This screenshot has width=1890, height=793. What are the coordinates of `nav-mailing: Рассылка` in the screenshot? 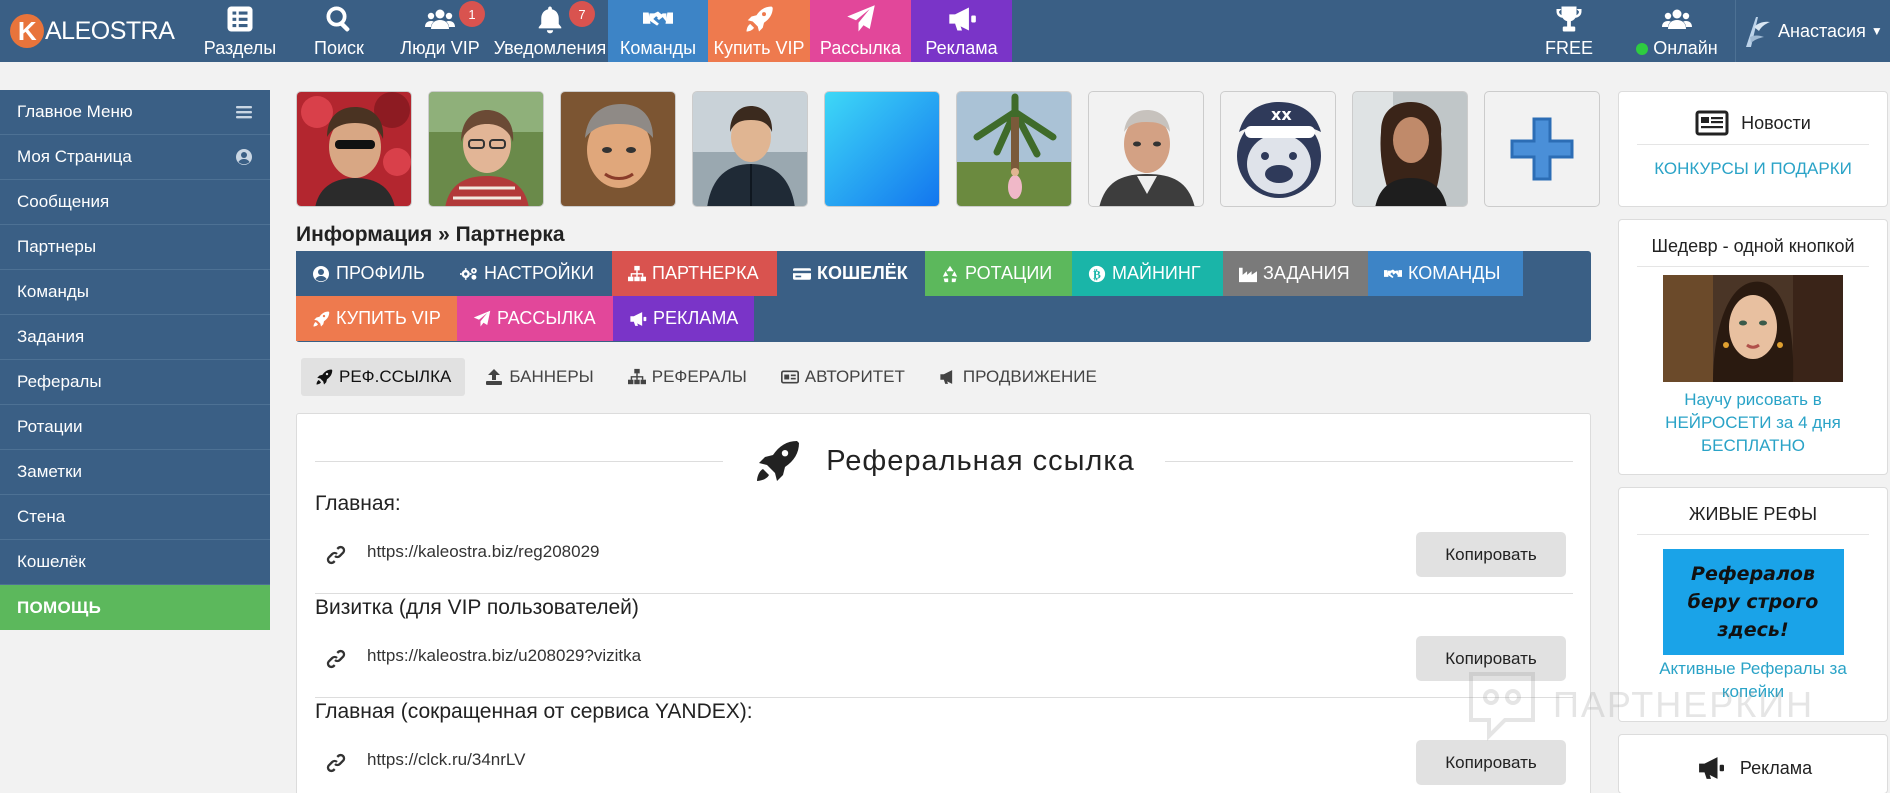 It's located at (860, 31).